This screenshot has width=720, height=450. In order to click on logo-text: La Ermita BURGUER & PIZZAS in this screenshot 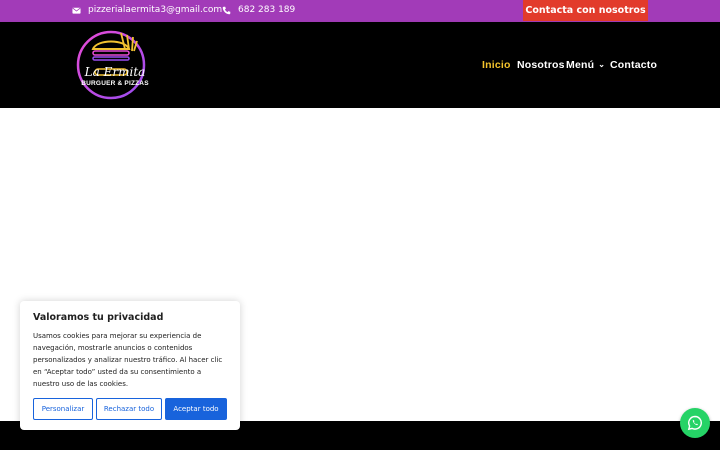, I will do `click(115, 76)`.